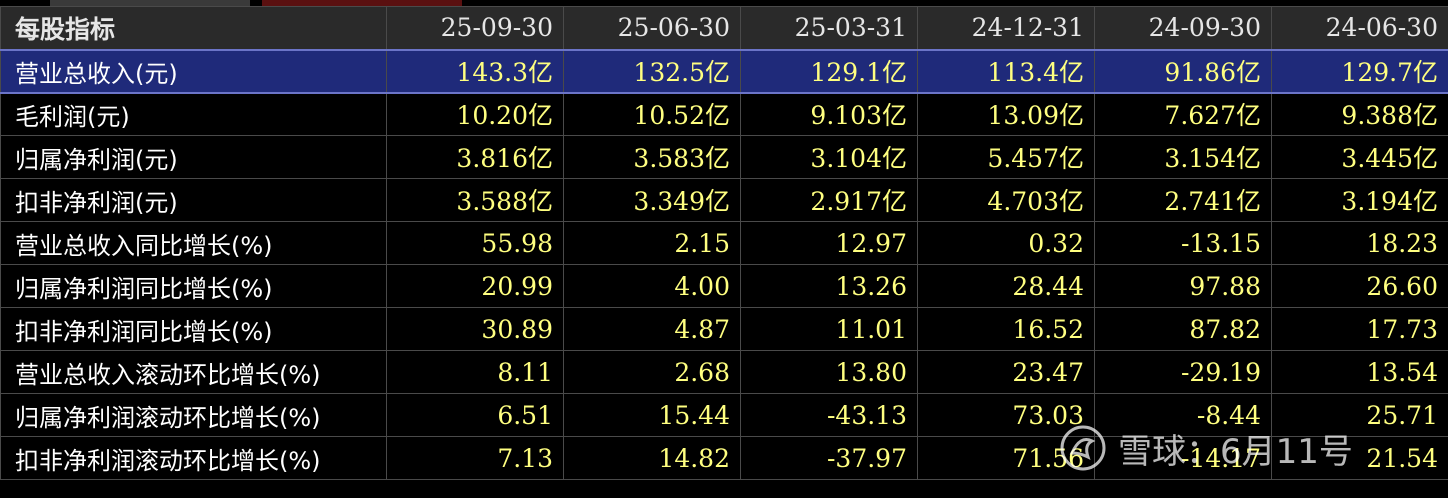 Image resolution: width=1448 pixels, height=498 pixels. Describe the element at coordinates (829, 200) in the screenshot. I see `table-cell: 2.917亿` at that location.